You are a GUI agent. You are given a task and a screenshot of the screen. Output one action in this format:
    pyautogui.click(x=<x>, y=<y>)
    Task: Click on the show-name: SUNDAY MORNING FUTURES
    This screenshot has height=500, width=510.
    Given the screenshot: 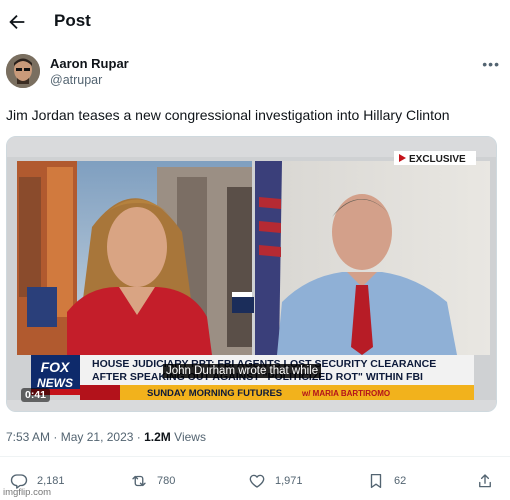 What is the action you would take?
    pyautogui.click(x=214, y=393)
    